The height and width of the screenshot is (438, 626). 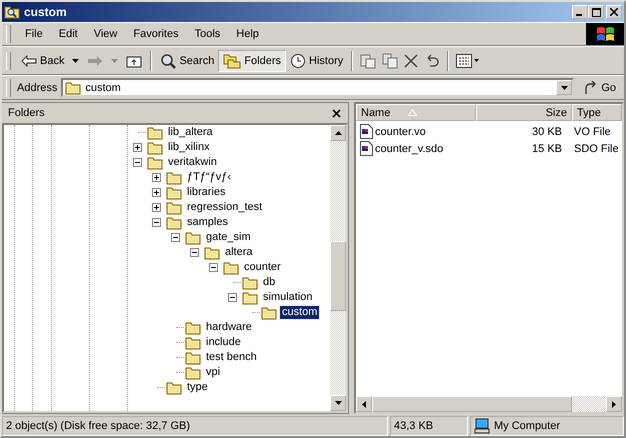 What do you see at coordinates (207, 222) in the screenshot?
I see `folder-item: samples` at bounding box center [207, 222].